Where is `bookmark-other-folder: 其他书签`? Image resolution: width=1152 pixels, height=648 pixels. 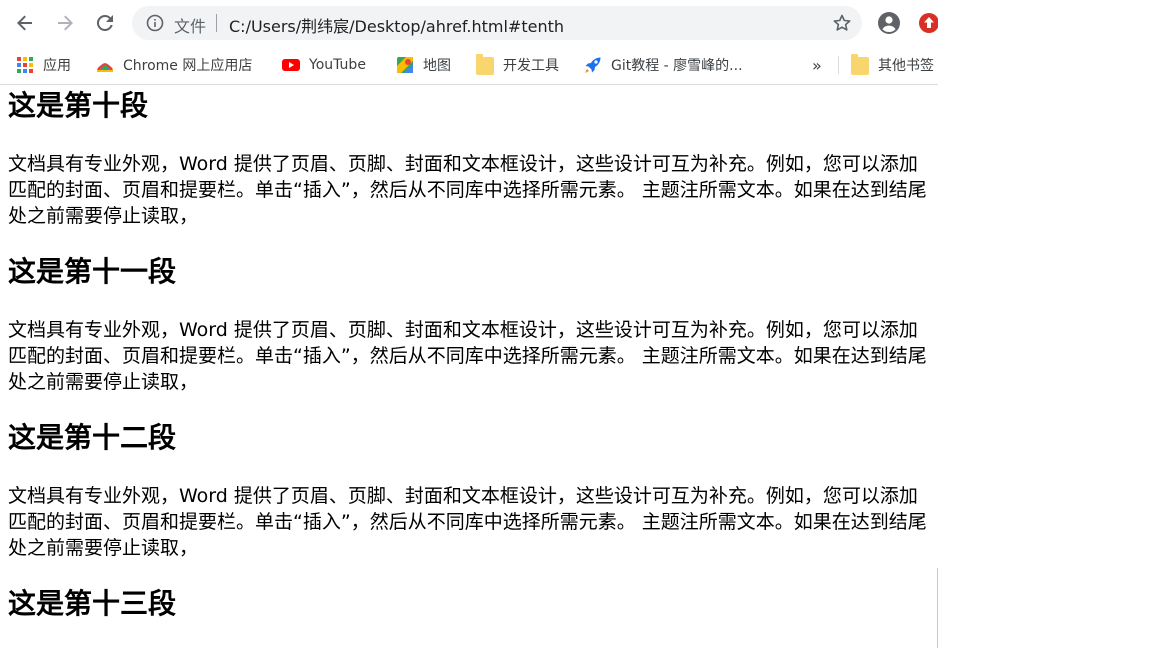 bookmark-other-folder: 其他书签 is located at coordinates (892, 65).